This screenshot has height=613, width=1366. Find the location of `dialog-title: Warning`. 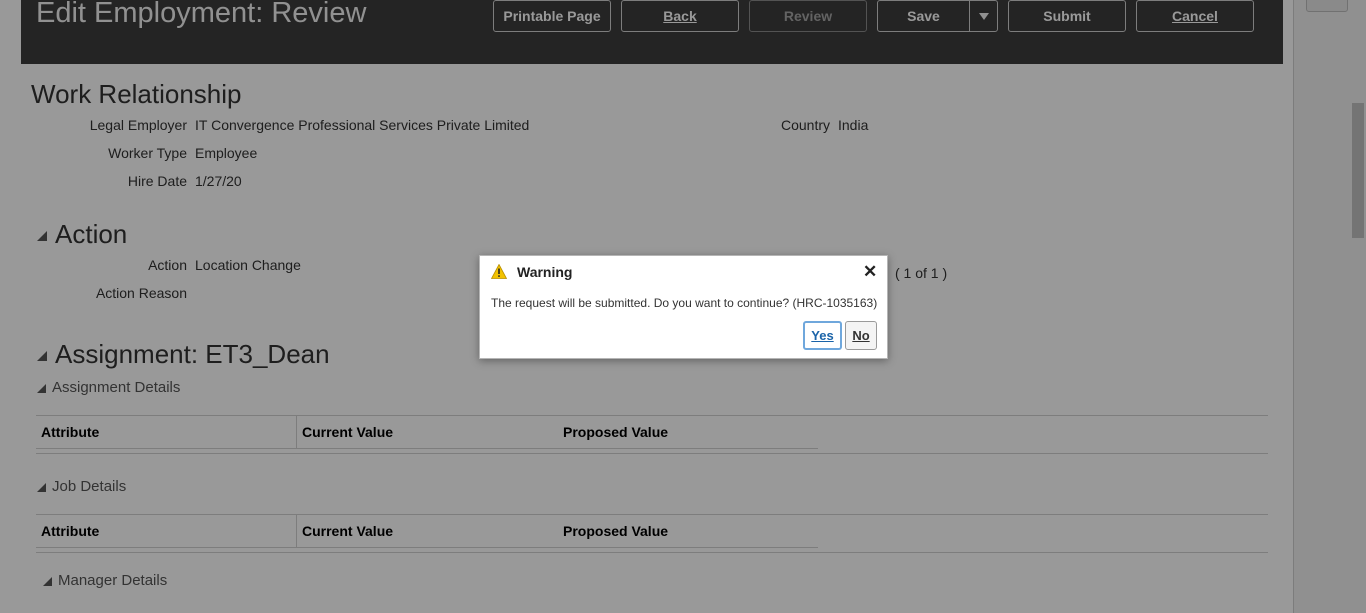

dialog-title: Warning is located at coordinates (545, 272).